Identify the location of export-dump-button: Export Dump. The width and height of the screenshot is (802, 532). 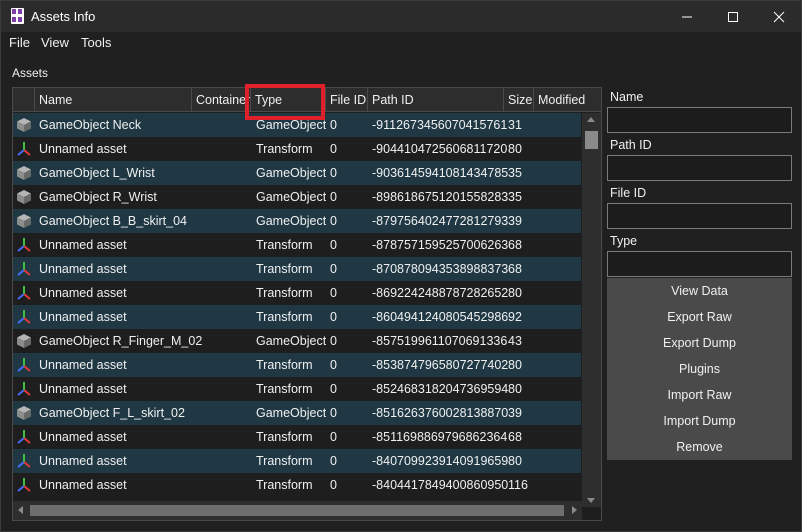
(699, 343).